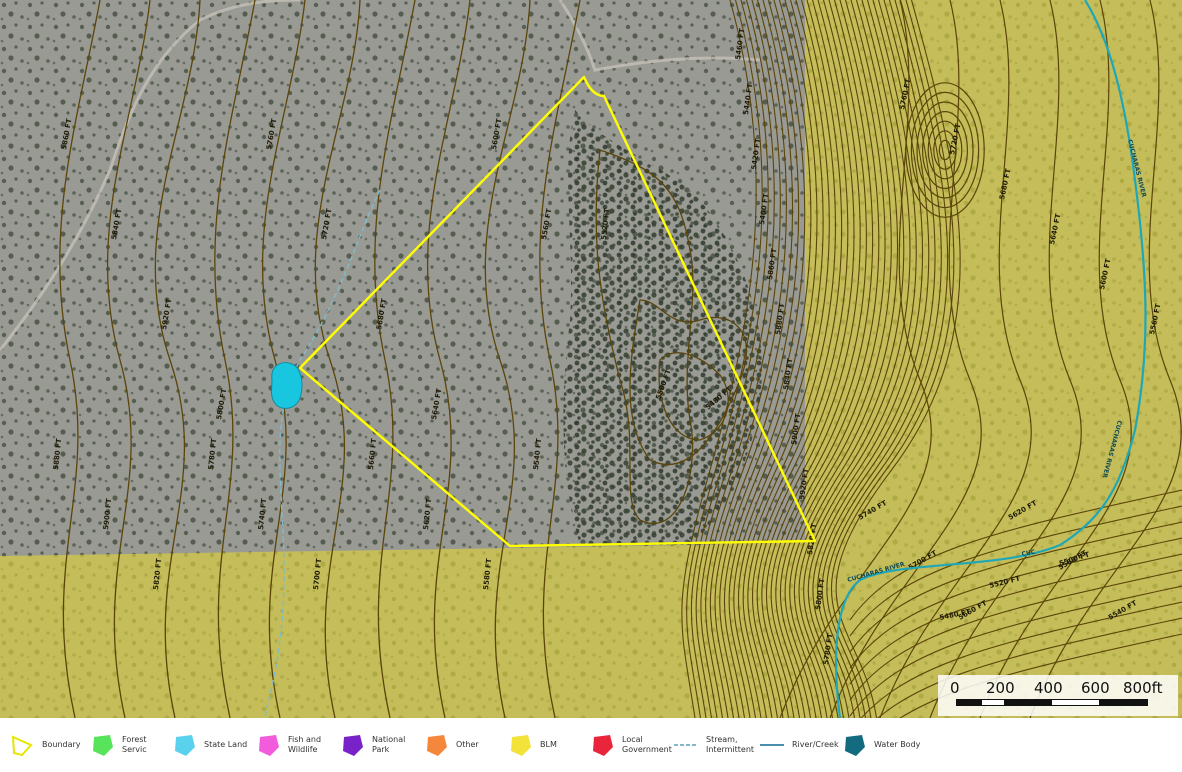 The width and height of the screenshot is (1182, 772). I want to click on legend-item-forest-service: Forest Servic, so click(129, 745).